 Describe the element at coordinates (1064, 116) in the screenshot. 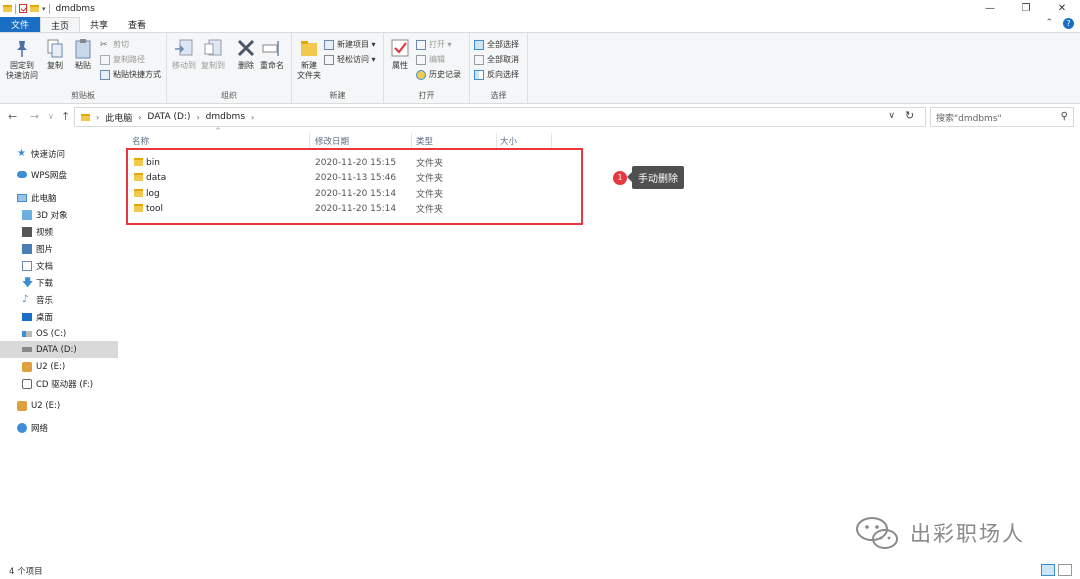

I see `search-icon: ⚲` at that location.